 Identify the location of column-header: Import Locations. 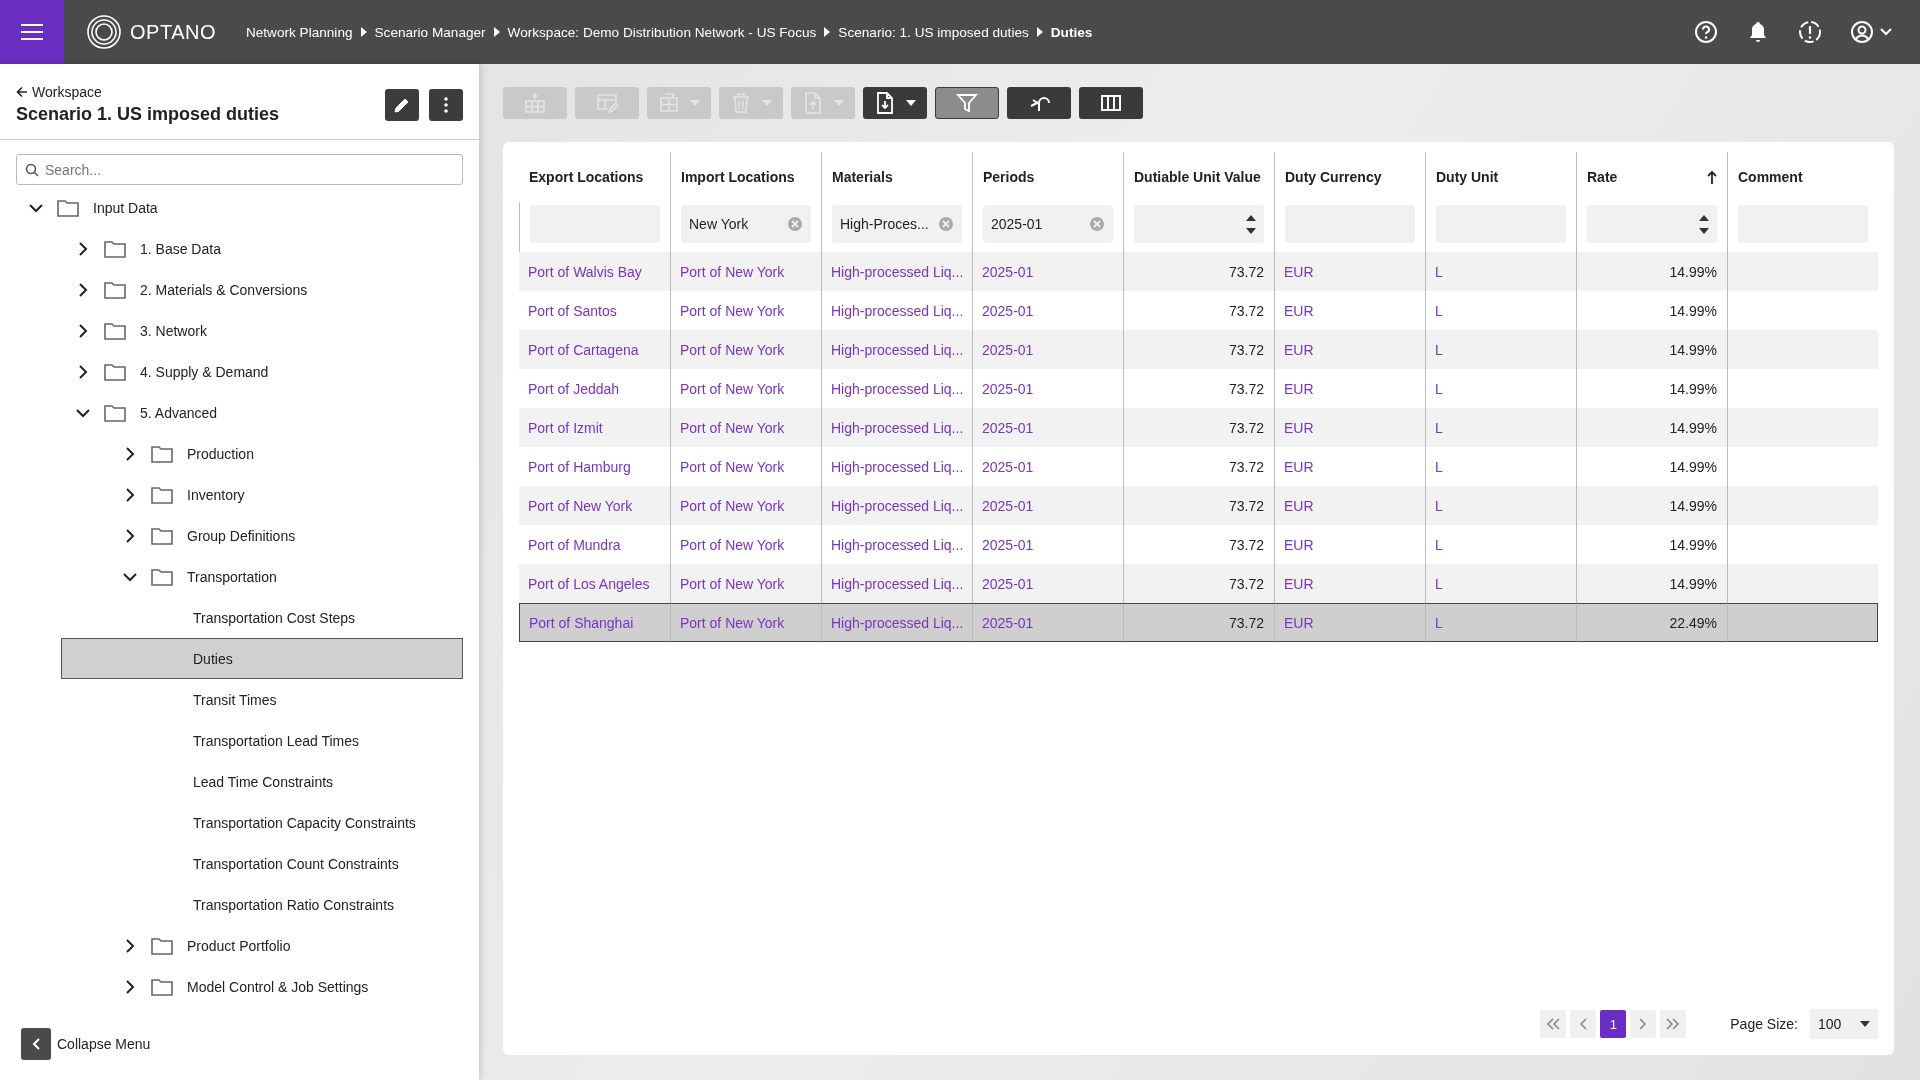
(745, 177).